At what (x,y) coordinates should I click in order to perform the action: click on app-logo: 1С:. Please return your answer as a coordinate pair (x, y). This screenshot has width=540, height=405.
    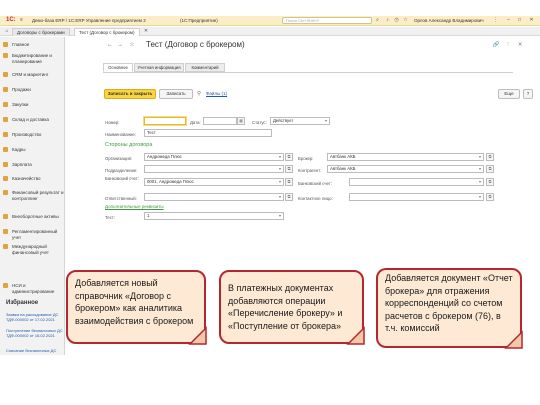
    Looking at the image, I should click on (11, 20).